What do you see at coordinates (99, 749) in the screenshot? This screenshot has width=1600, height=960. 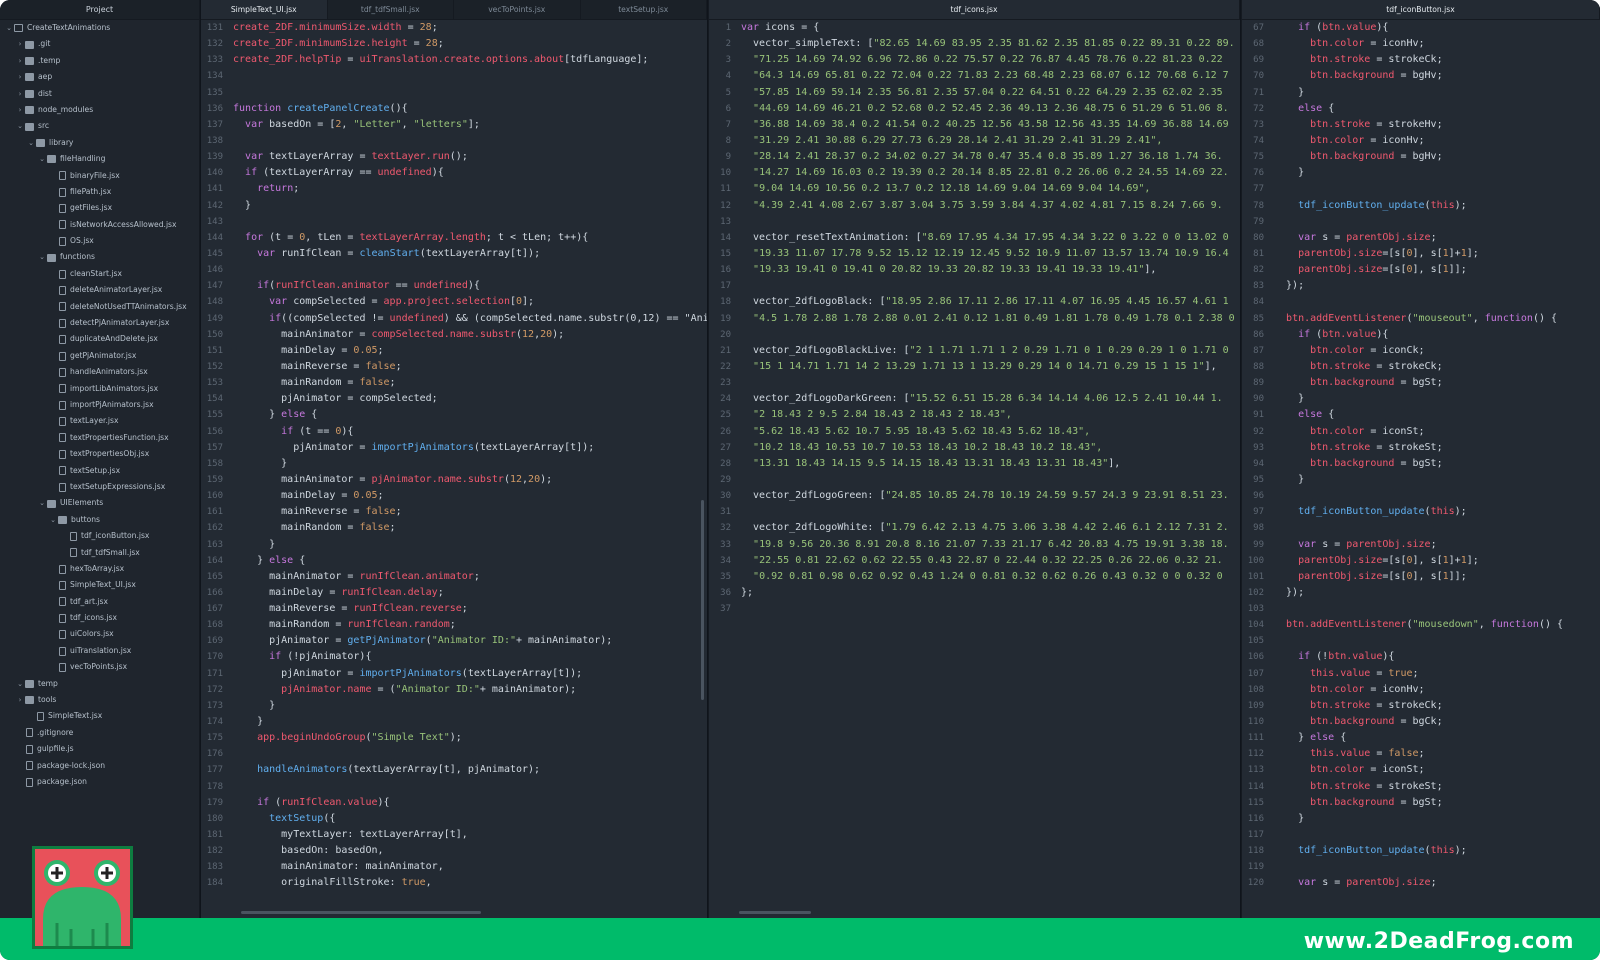 I see `tree-file-item: gulpfile.js` at bounding box center [99, 749].